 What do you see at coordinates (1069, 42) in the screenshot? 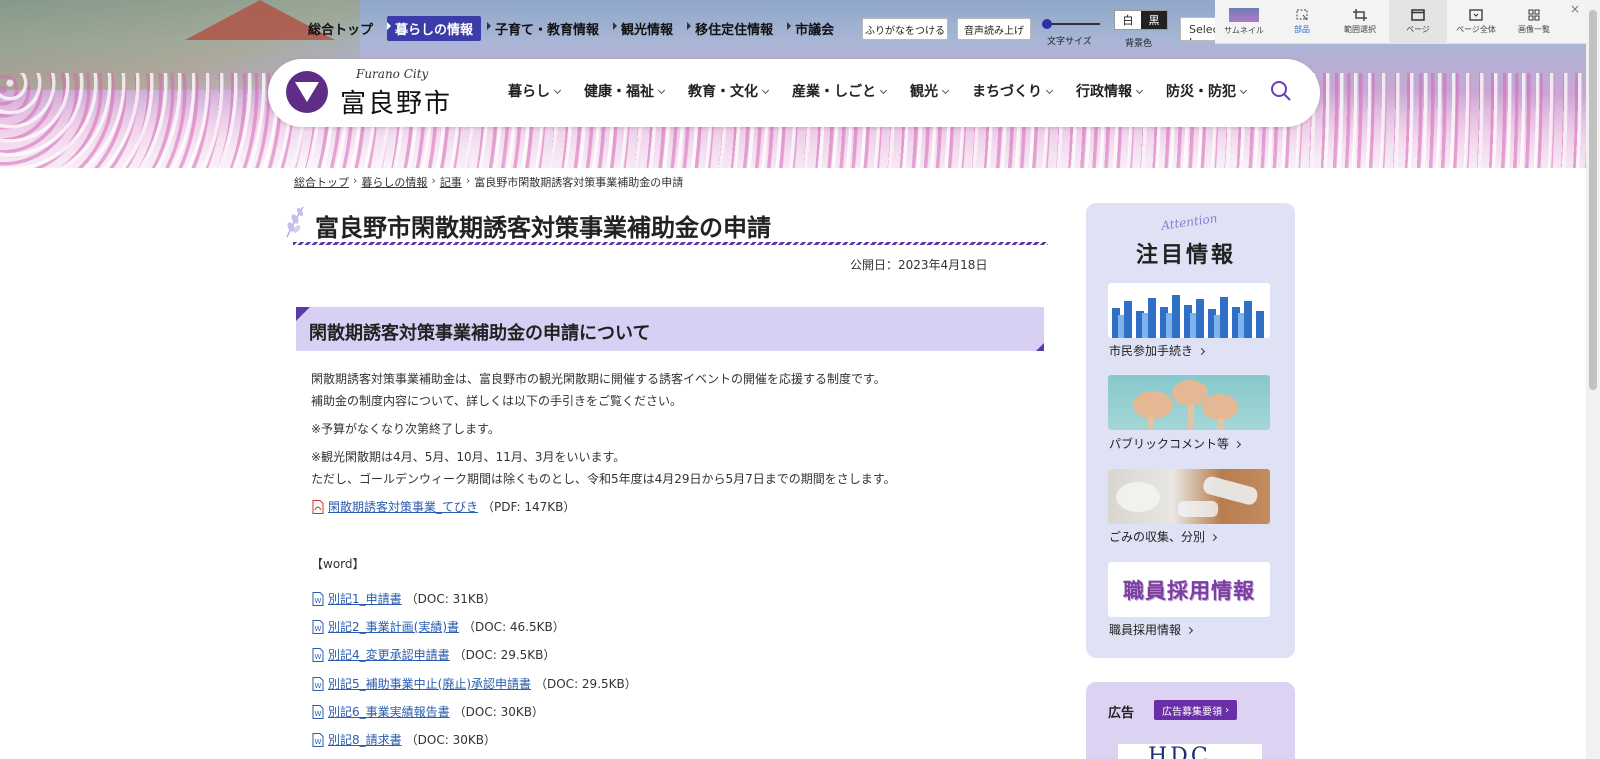
I see `font-size-label: 文字サイズ` at bounding box center [1069, 42].